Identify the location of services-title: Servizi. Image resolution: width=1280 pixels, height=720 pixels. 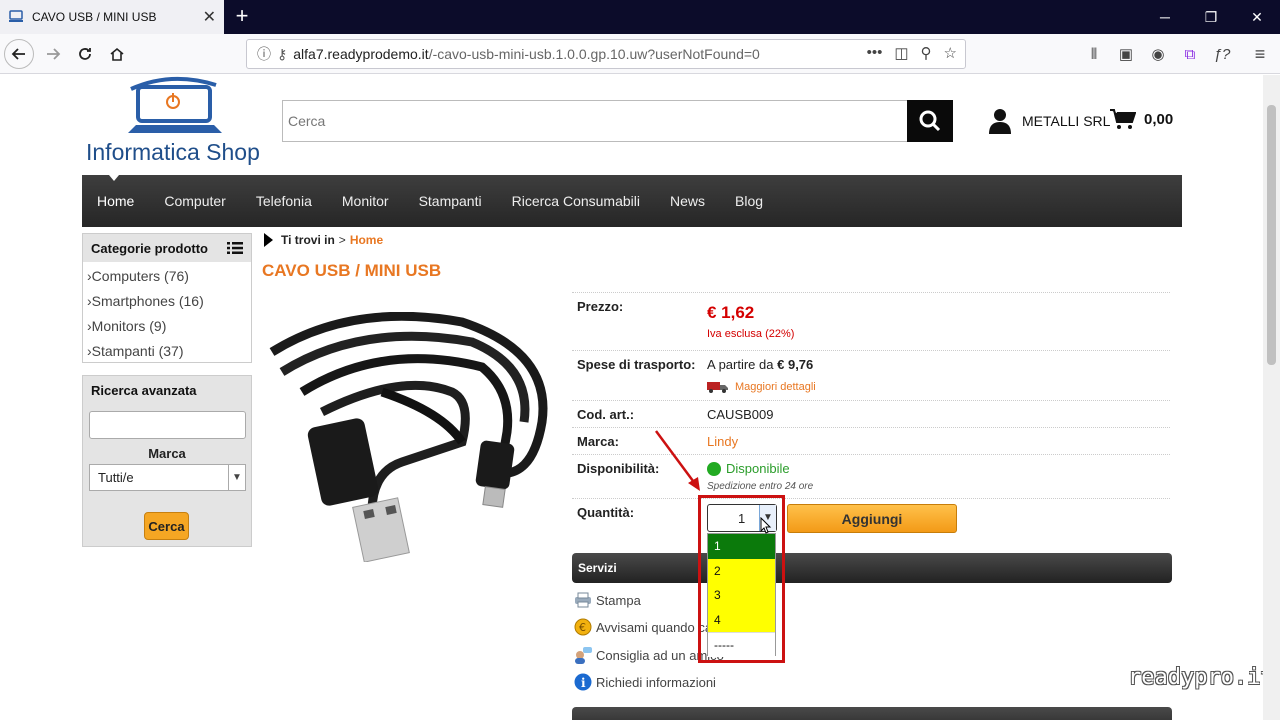
(872, 568).